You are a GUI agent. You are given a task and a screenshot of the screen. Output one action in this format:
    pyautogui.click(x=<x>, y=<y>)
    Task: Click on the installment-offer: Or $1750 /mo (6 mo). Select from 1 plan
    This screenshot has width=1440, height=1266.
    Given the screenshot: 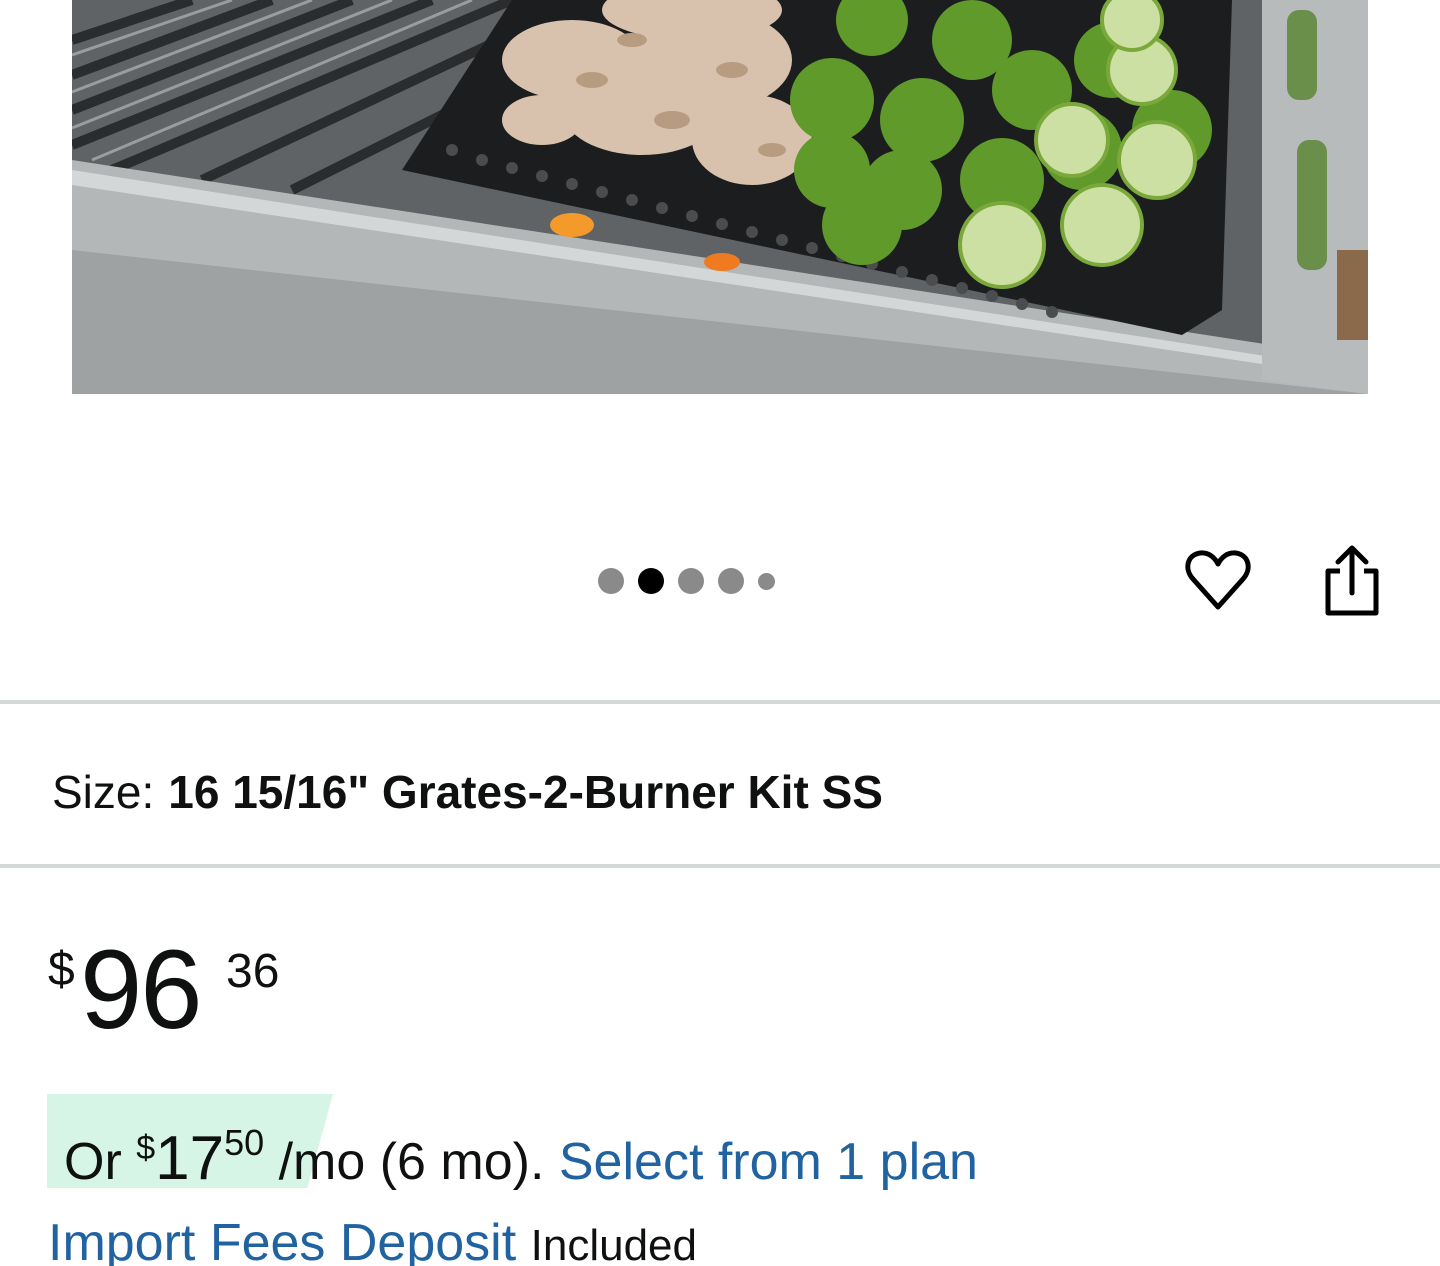 What is the action you would take?
    pyautogui.click(x=521, y=1152)
    